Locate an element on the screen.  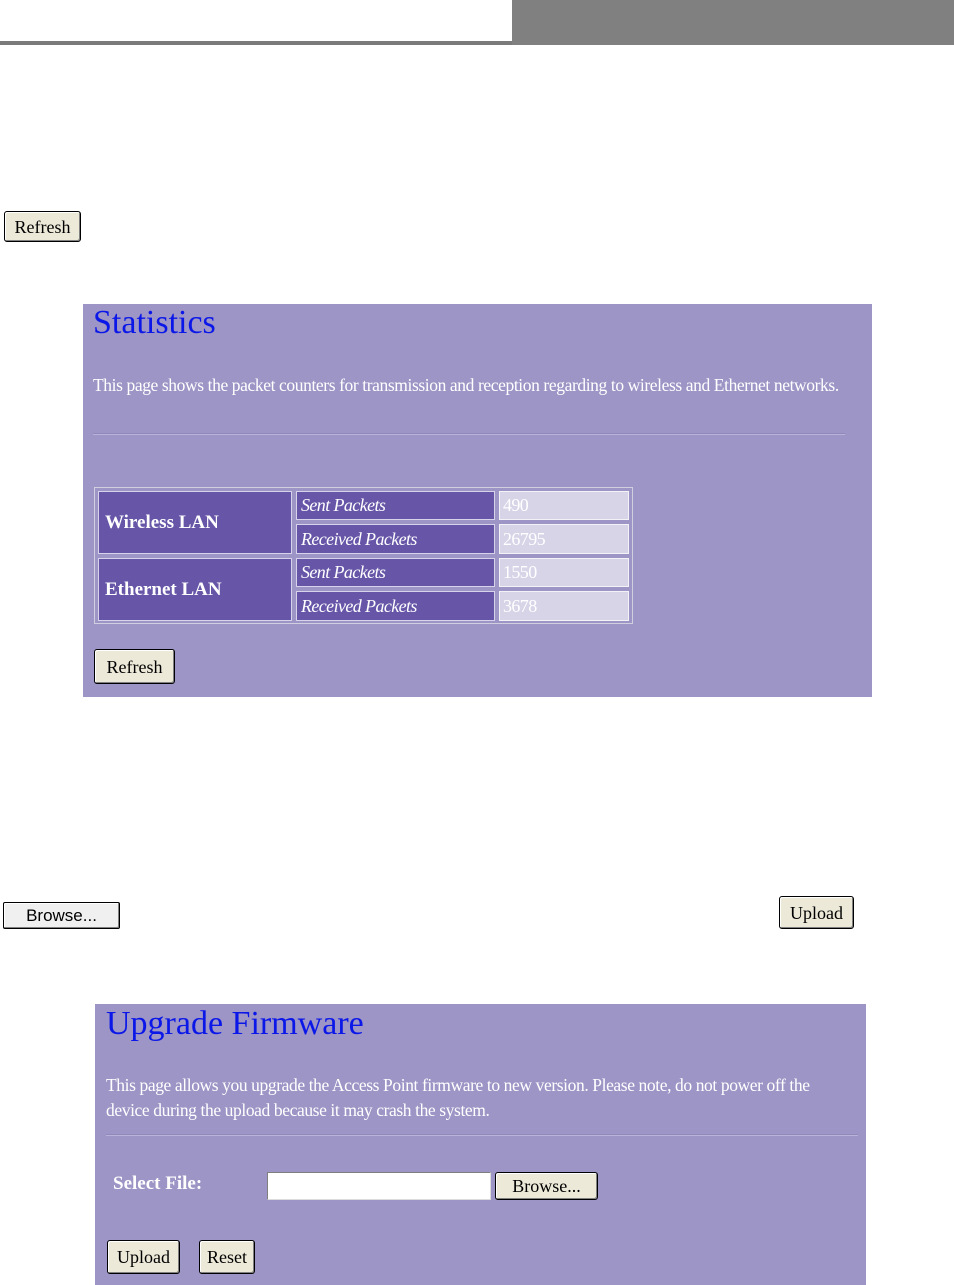
select-file-label: Select File: is located at coordinates (158, 1183).